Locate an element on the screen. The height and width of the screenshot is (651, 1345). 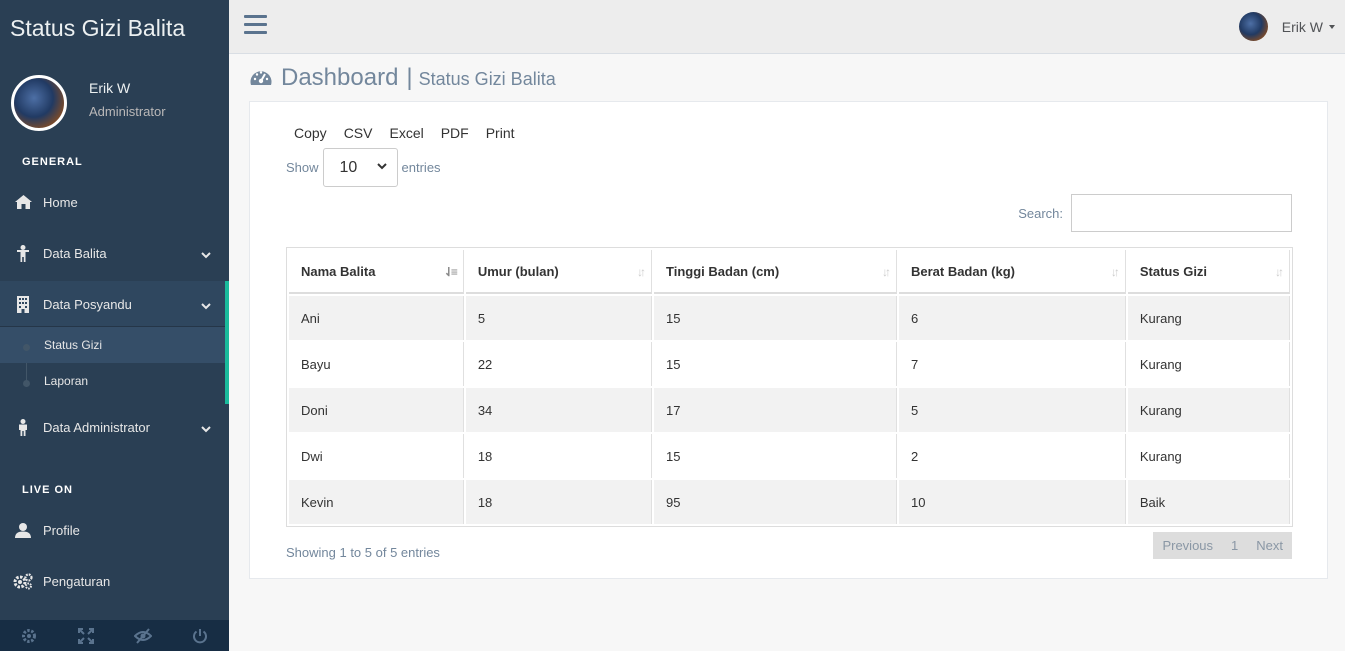
profile-name: Erik W is located at coordinates (110, 88).